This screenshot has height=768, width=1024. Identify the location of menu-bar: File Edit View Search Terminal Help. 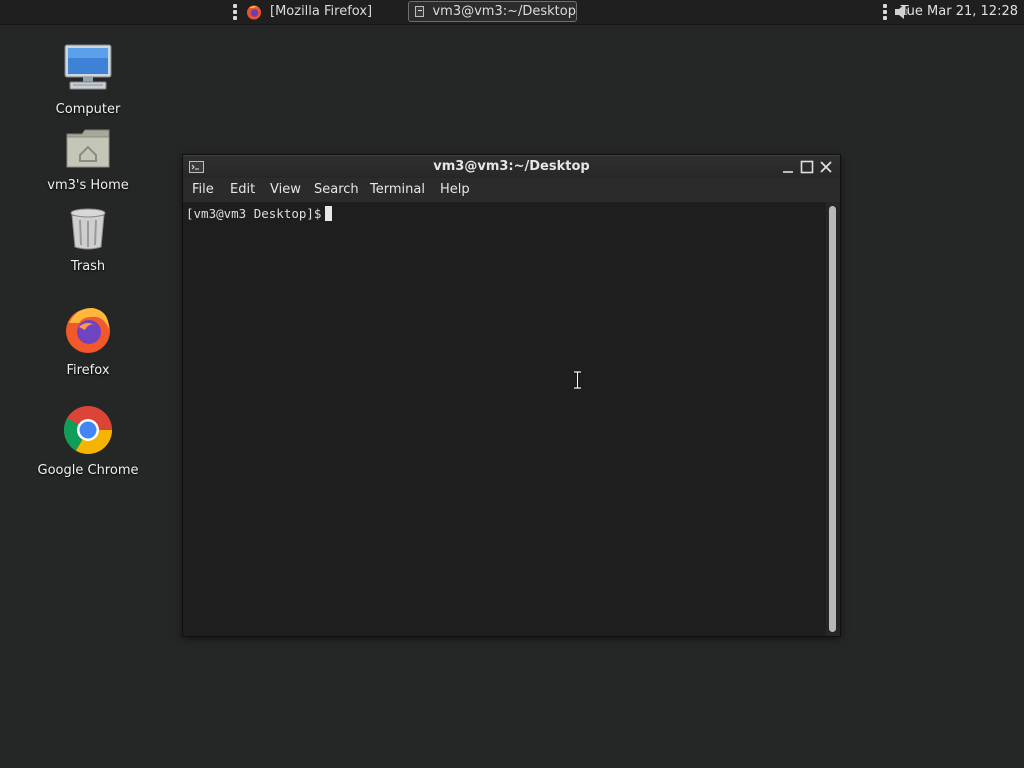
(511, 190).